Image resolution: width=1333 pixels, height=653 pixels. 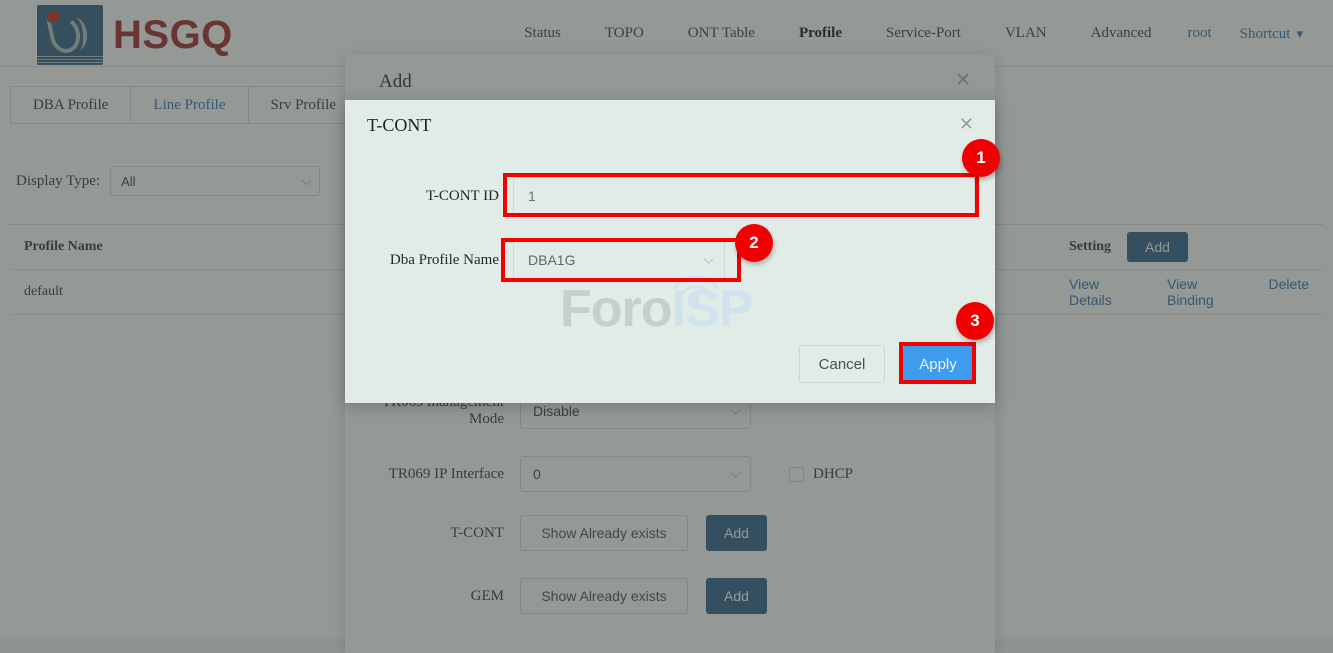 I want to click on tcont-id-row: T-CONT ID 1, so click(x=660, y=196).